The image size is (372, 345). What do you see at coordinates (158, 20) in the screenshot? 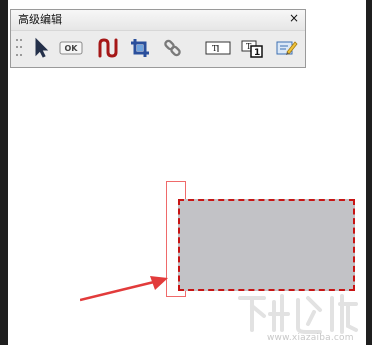
I see `toolbar-title-bar: 高级编辑 ×` at bounding box center [158, 20].